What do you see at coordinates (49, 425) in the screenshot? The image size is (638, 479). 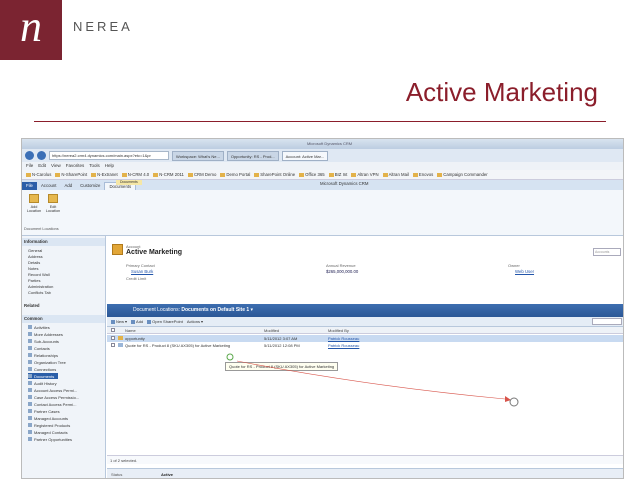 I see `nav-item-registered-products: Registered Products` at bounding box center [49, 425].